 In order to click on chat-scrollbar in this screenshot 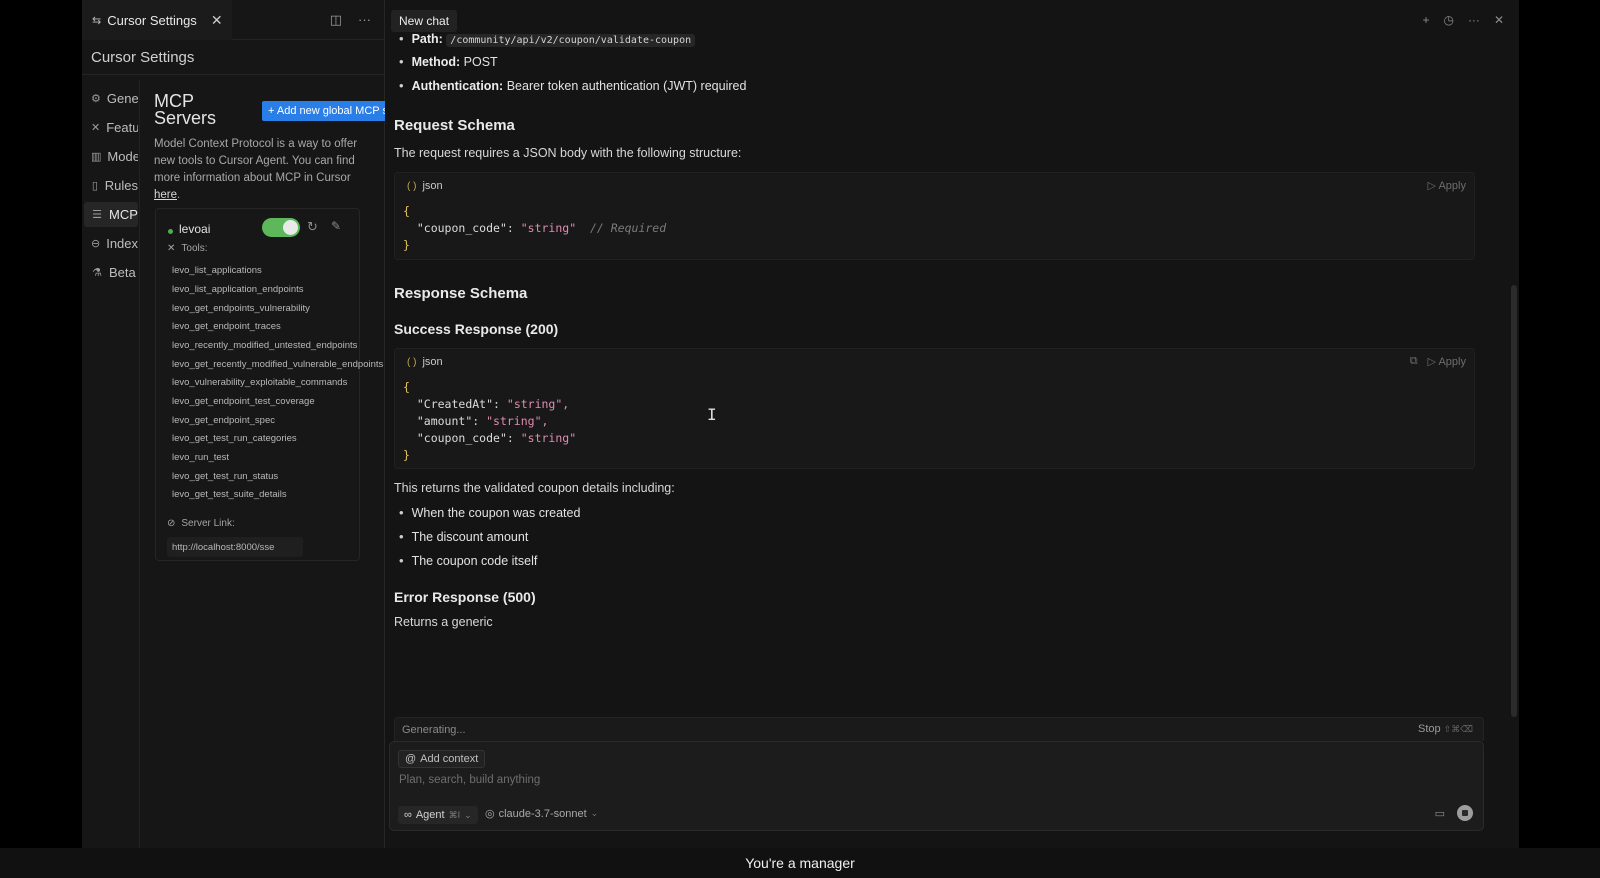, I will do `click(1514, 501)`.